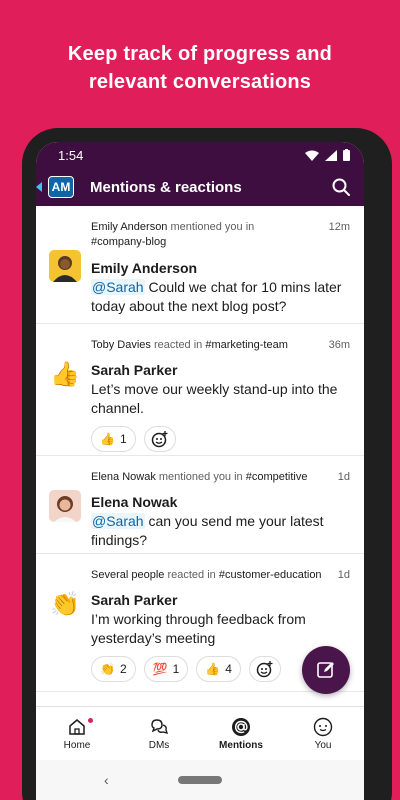 The width and height of the screenshot is (400, 800). I want to click on timestamp: 12m, so click(339, 227).